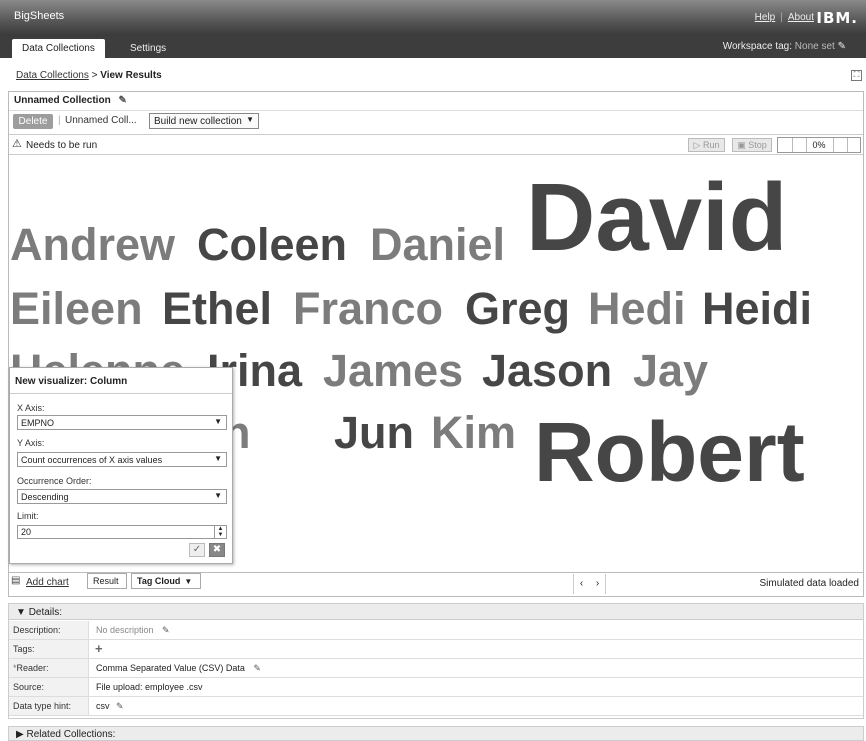  I want to click on visualizer-title: New visualizer: Column, so click(71, 381).